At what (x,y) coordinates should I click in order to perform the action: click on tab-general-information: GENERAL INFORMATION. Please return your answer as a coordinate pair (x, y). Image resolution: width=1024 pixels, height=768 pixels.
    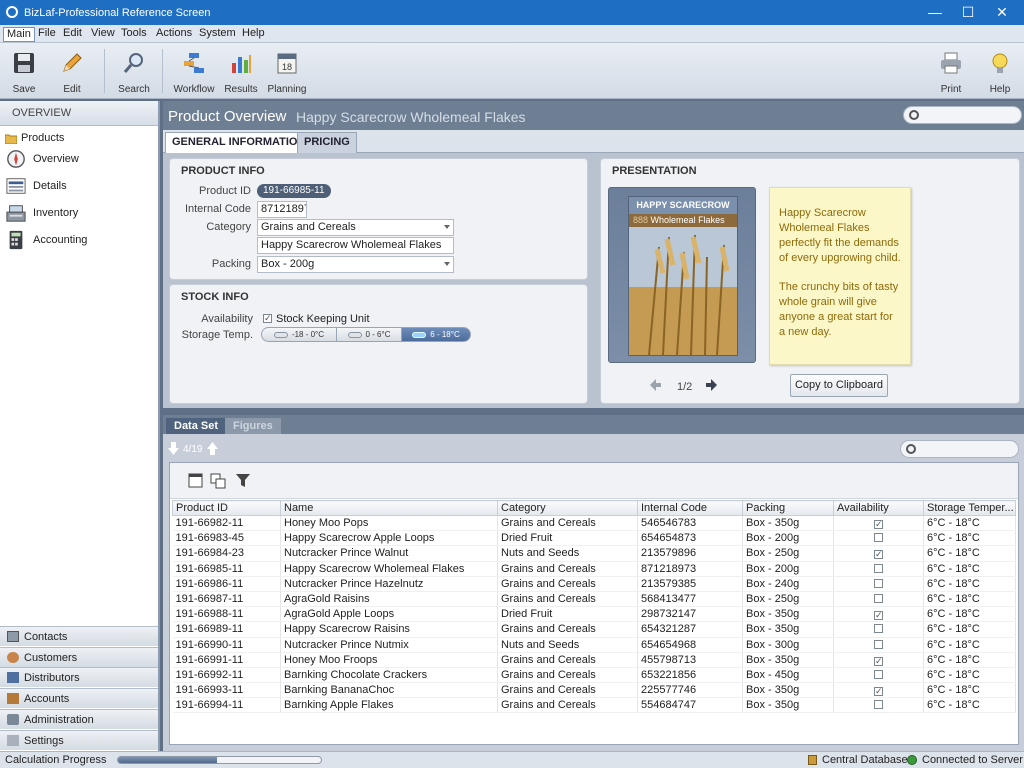
    Looking at the image, I should click on (239, 142).